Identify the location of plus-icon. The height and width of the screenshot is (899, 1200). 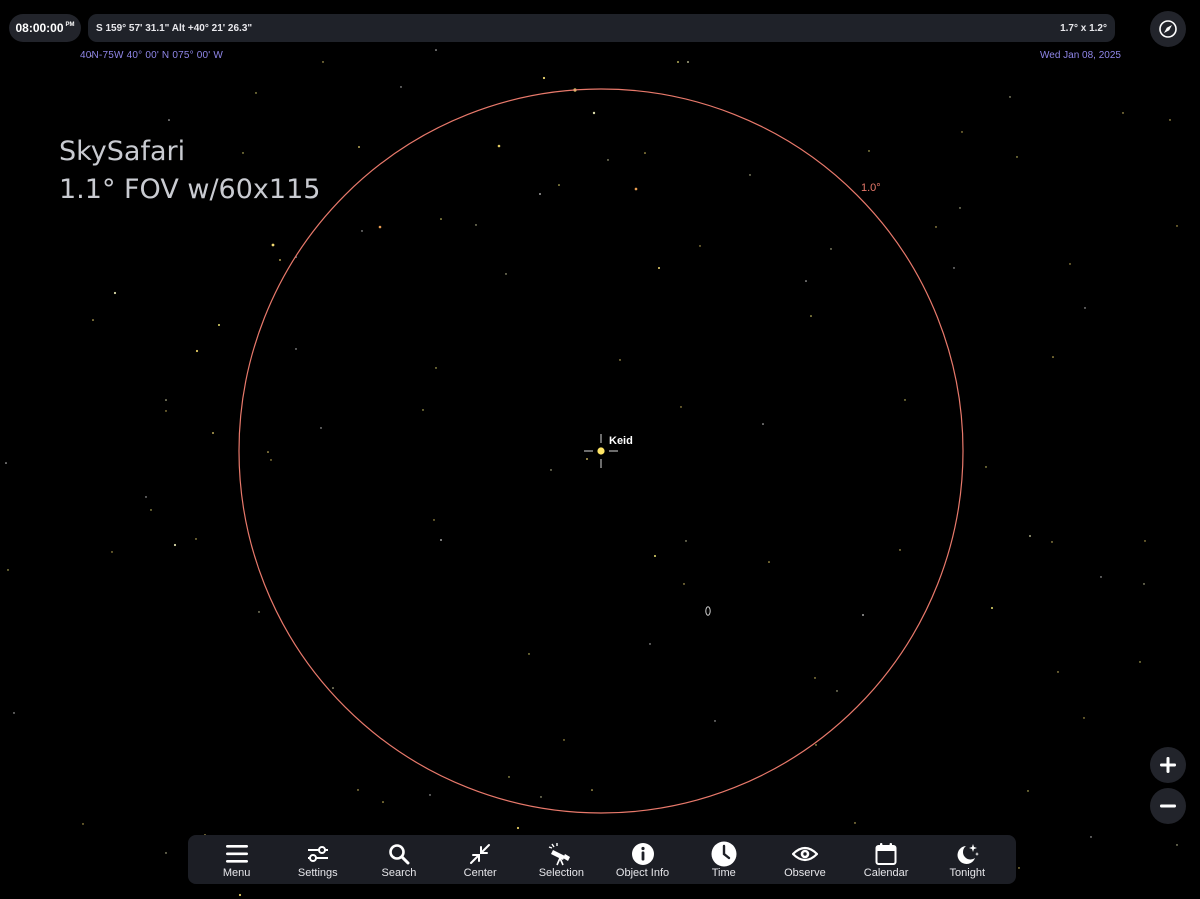
(1168, 765).